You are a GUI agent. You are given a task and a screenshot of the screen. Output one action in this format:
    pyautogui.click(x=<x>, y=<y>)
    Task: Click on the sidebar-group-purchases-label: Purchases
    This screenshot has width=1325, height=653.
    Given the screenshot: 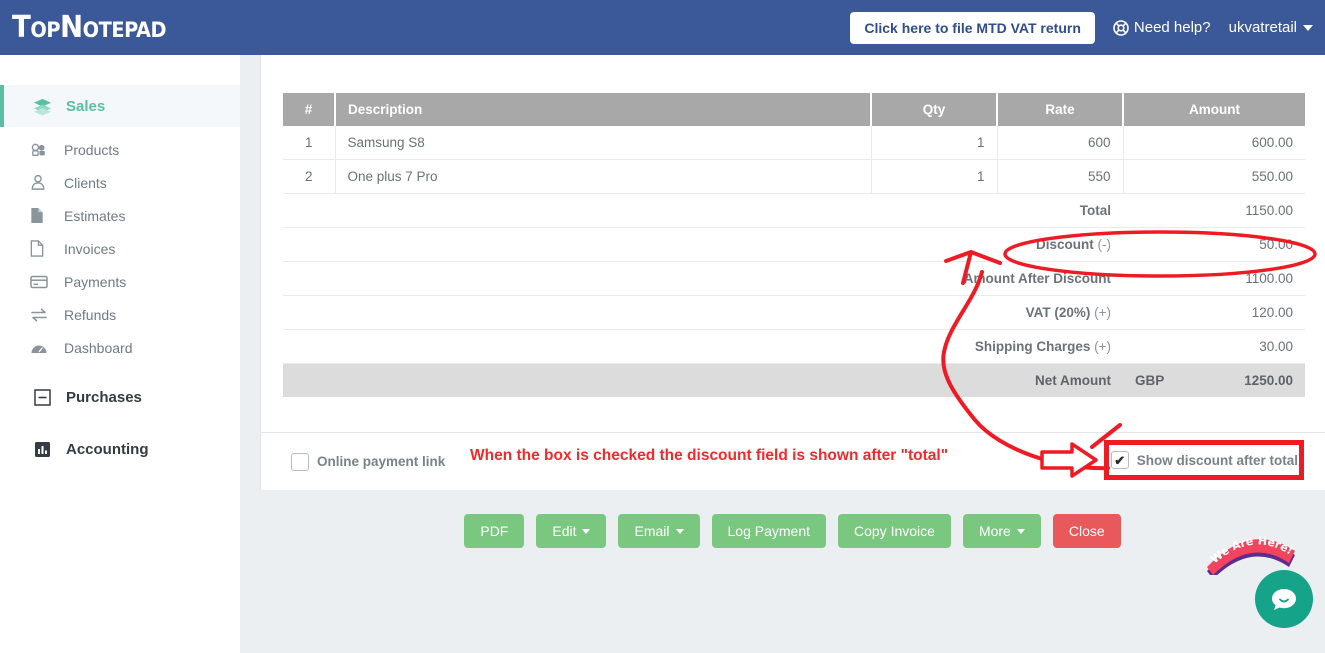 What is the action you would take?
    pyautogui.click(x=104, y=397)
    